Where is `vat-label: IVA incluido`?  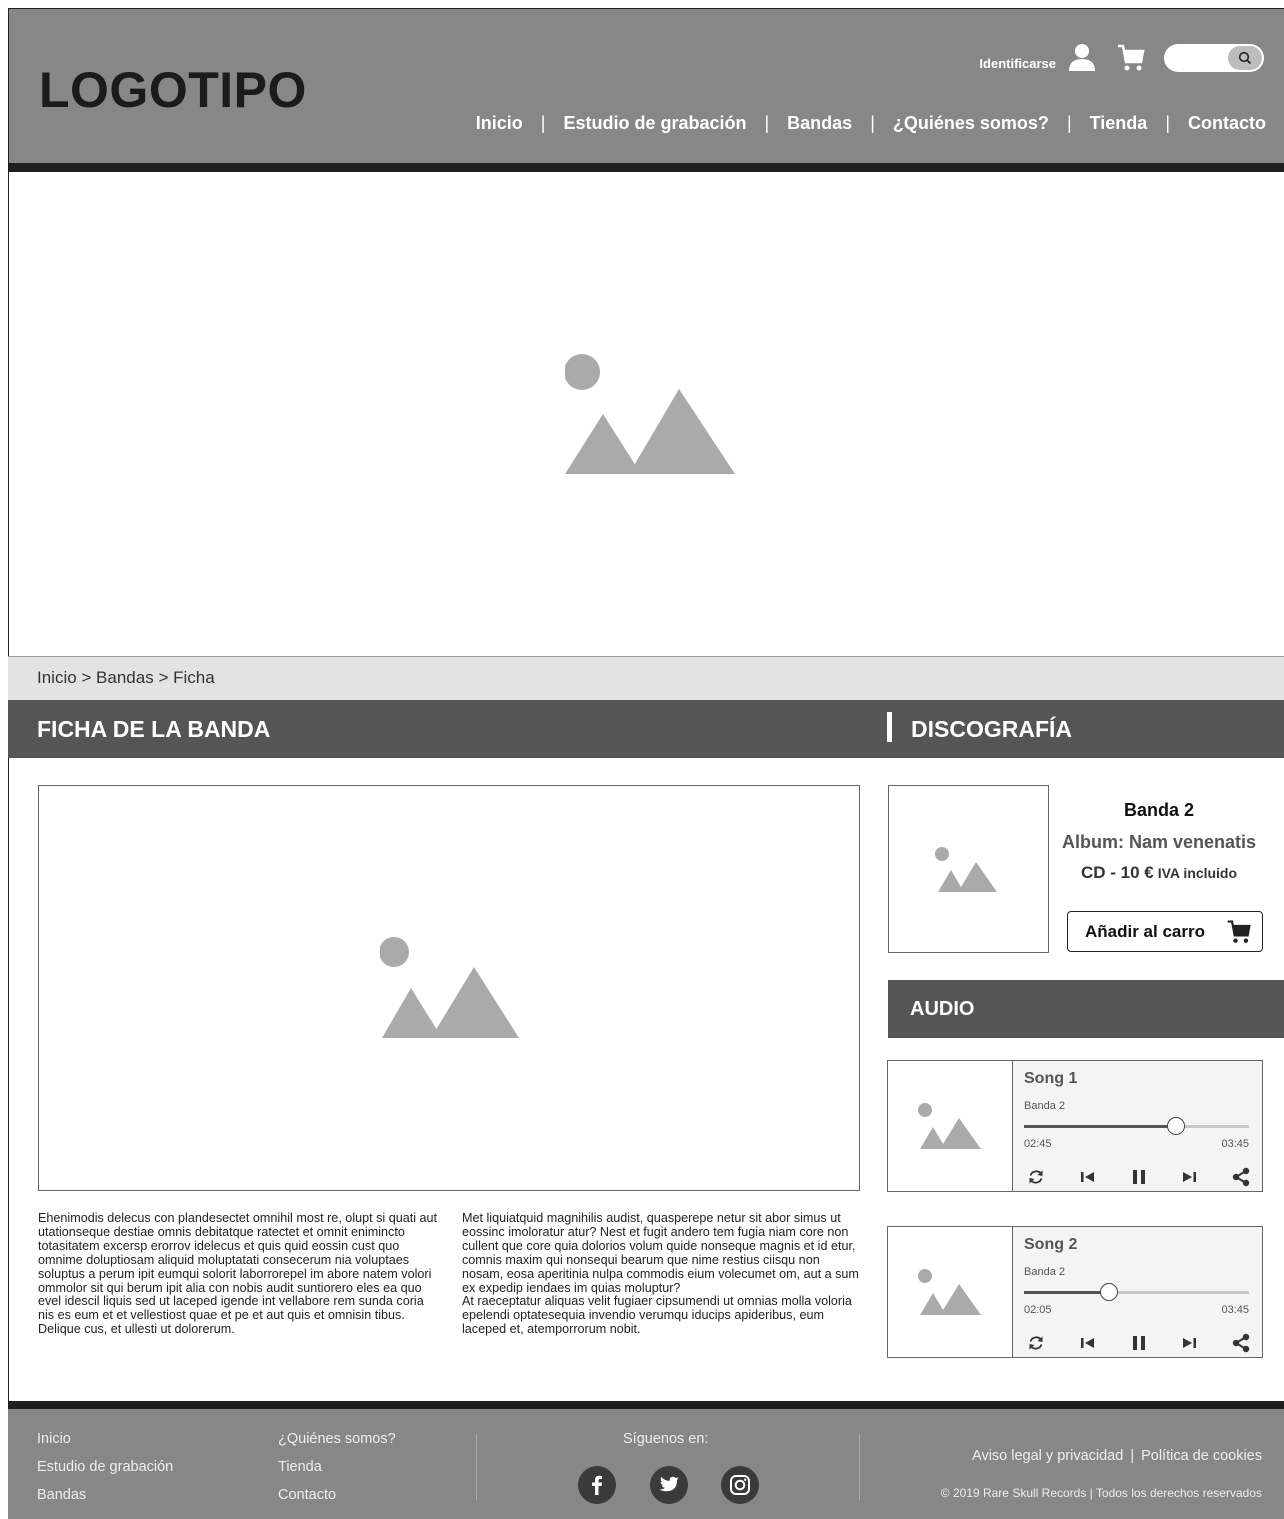 vat-label: IVA incluido is located at coordinates (1197, 873).